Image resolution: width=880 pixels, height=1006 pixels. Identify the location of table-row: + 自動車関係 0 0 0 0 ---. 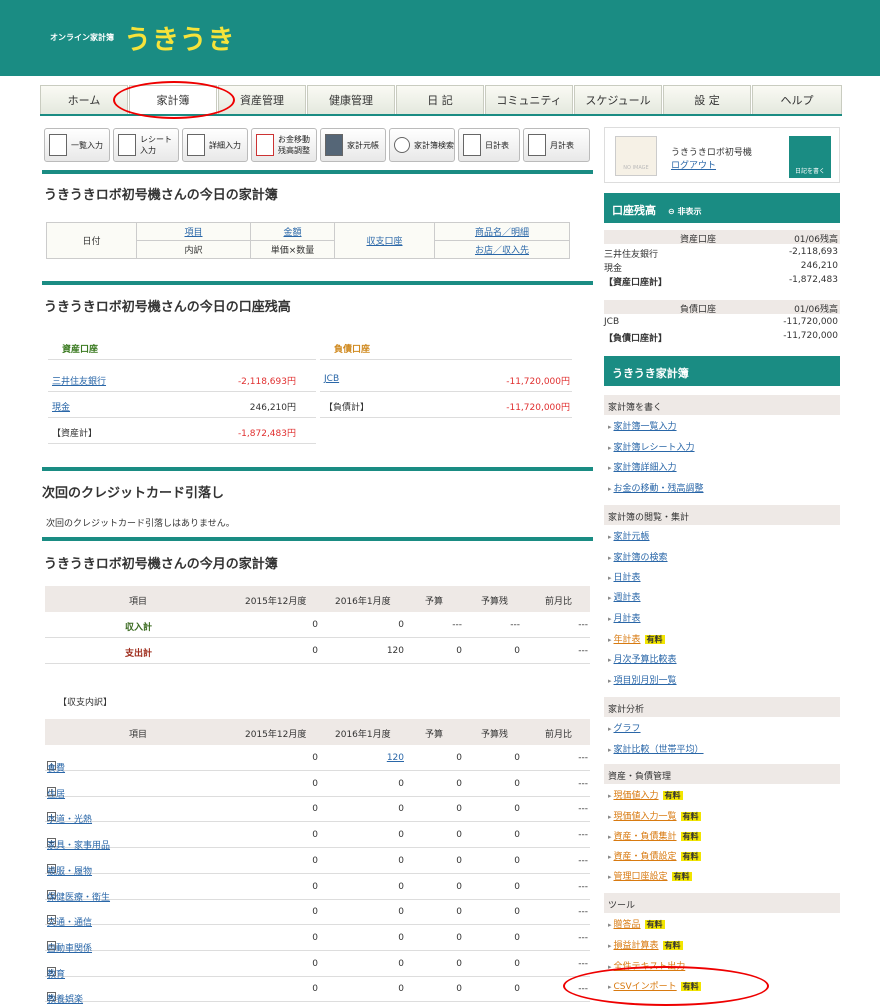
(317, 939).